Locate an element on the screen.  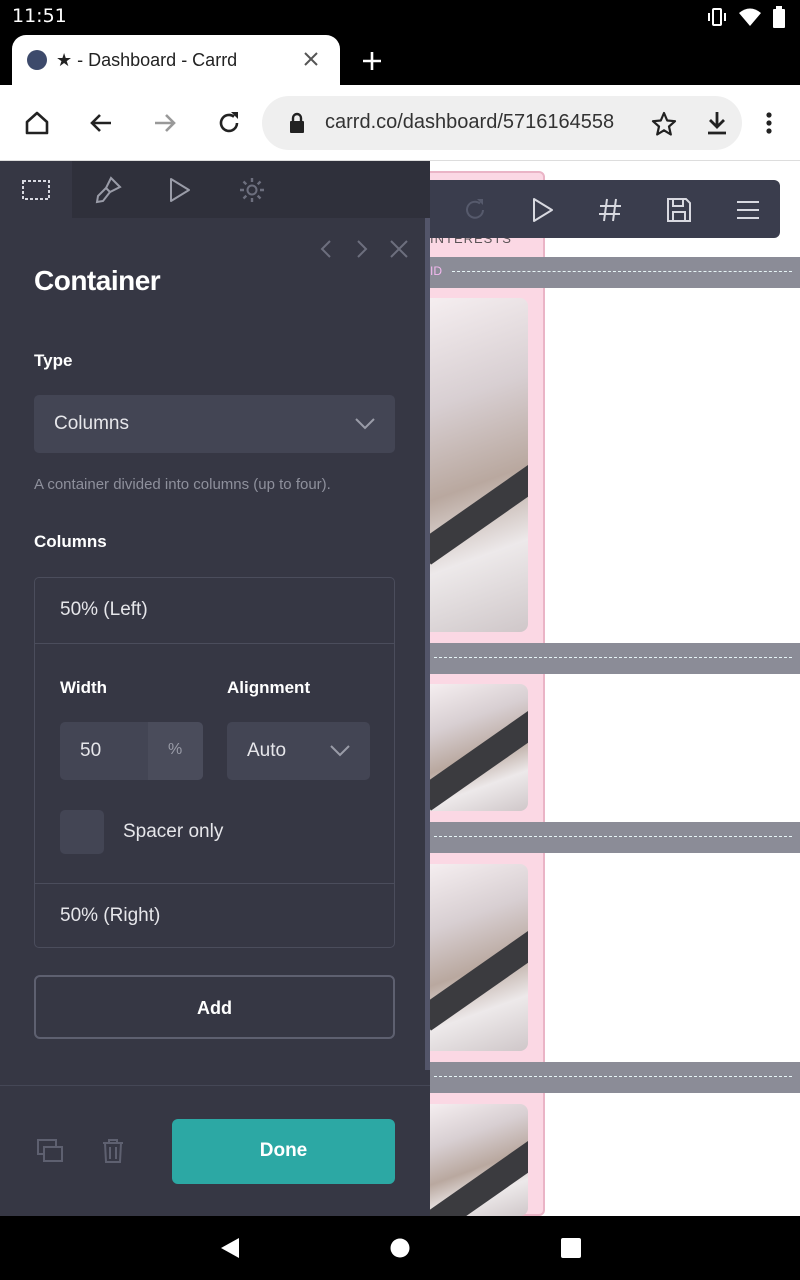
type-select: Columns is located at coordinates (214, 424).